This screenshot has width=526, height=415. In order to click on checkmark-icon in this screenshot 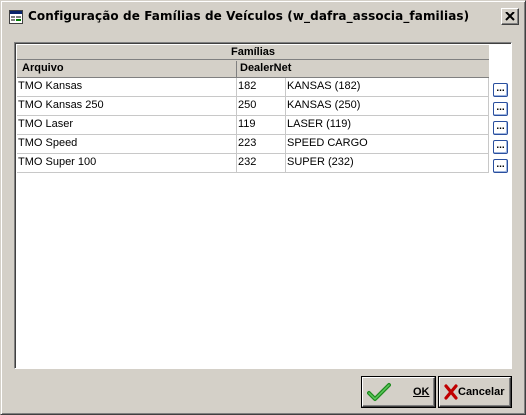, I will do `click(379, 393)`.